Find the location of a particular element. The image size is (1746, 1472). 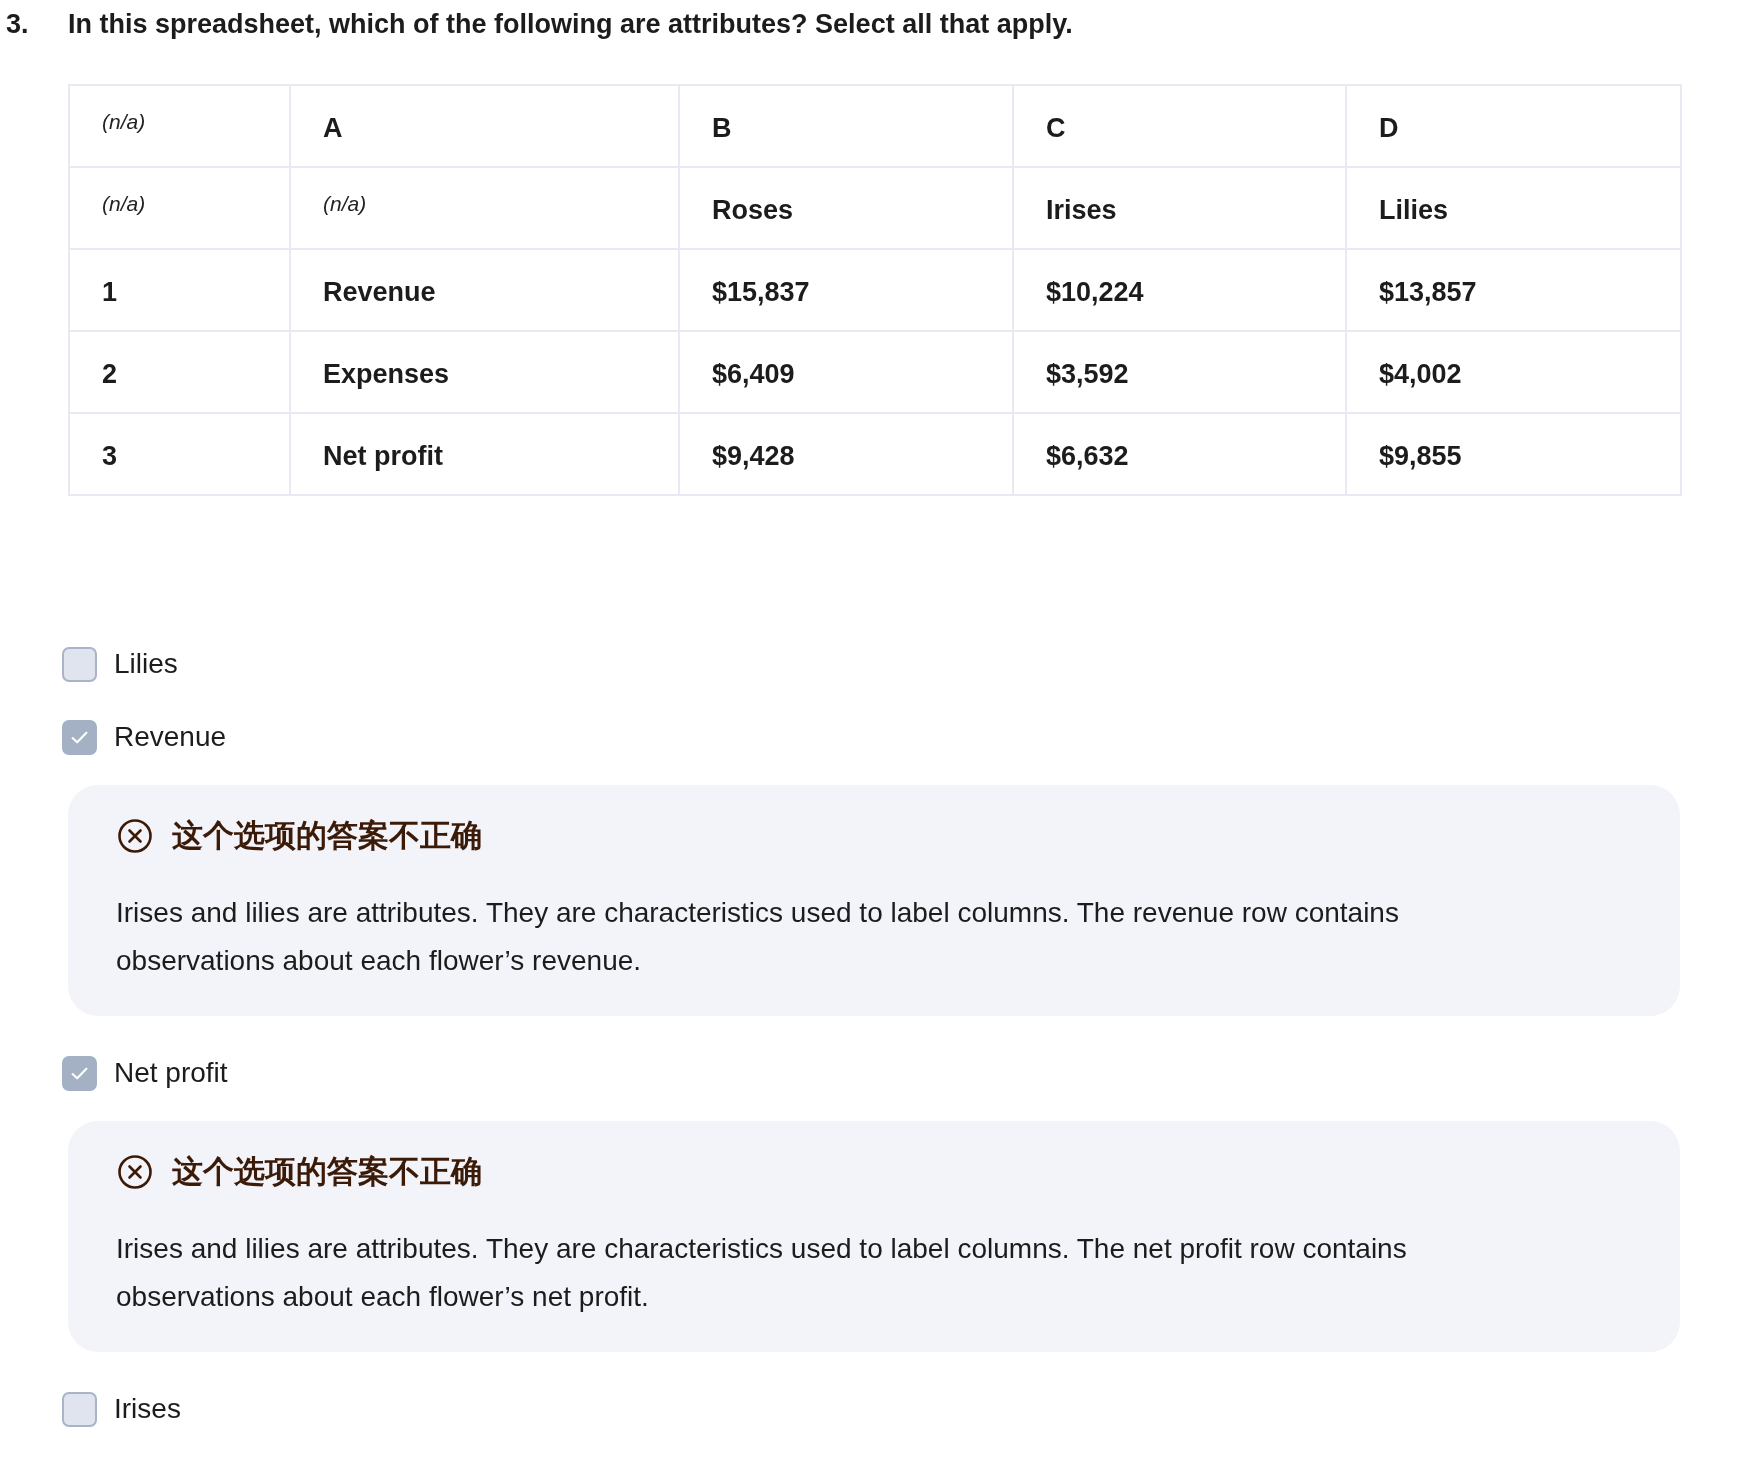

option-label: Revenue is located at coordinates (170, 737).